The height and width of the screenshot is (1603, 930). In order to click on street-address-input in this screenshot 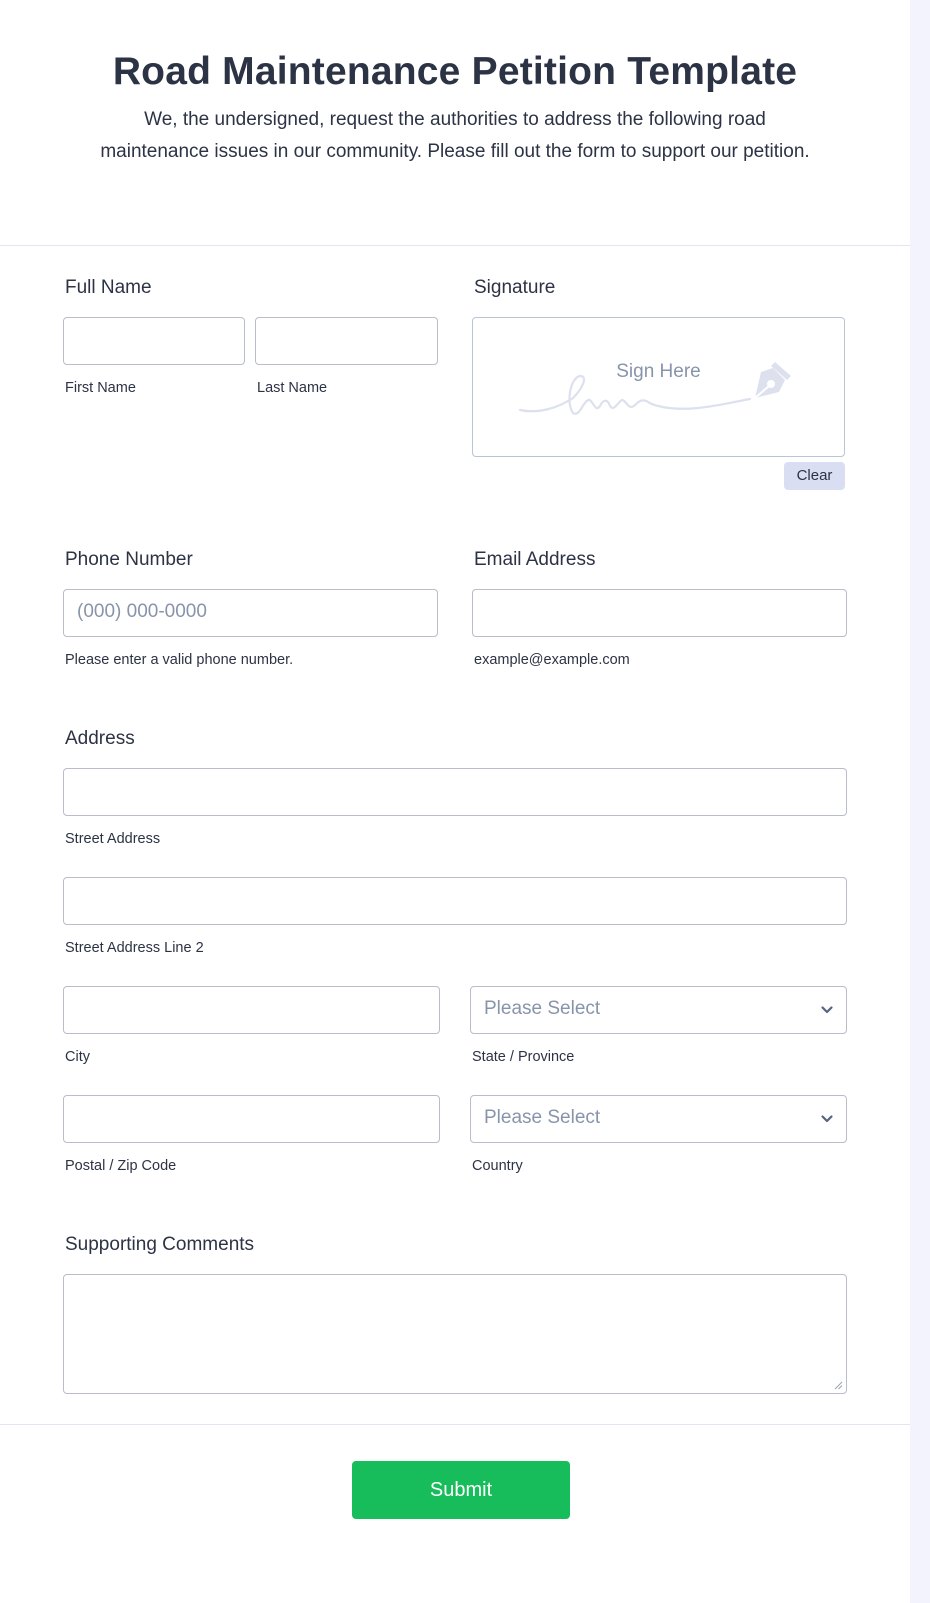, I will do `click(455, 792)`.